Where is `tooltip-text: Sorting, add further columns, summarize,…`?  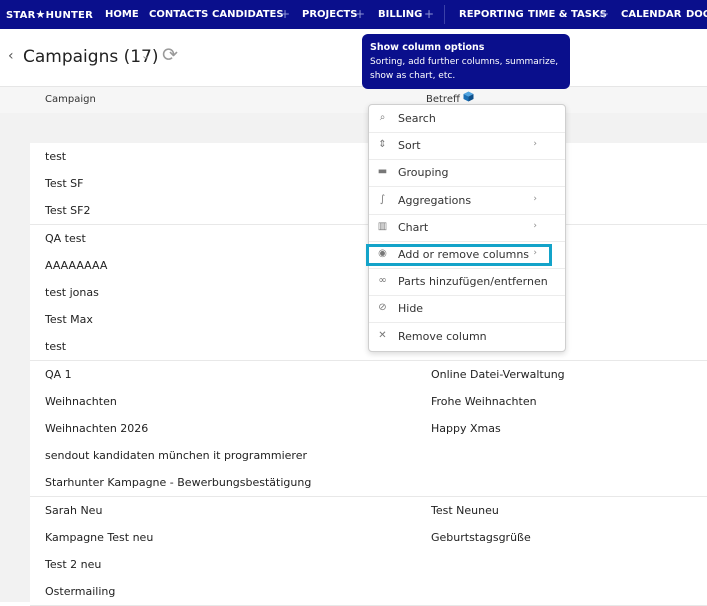 tooltip-text: Sorting, add further columns, summarize,… is located at coordinates (464, 69).